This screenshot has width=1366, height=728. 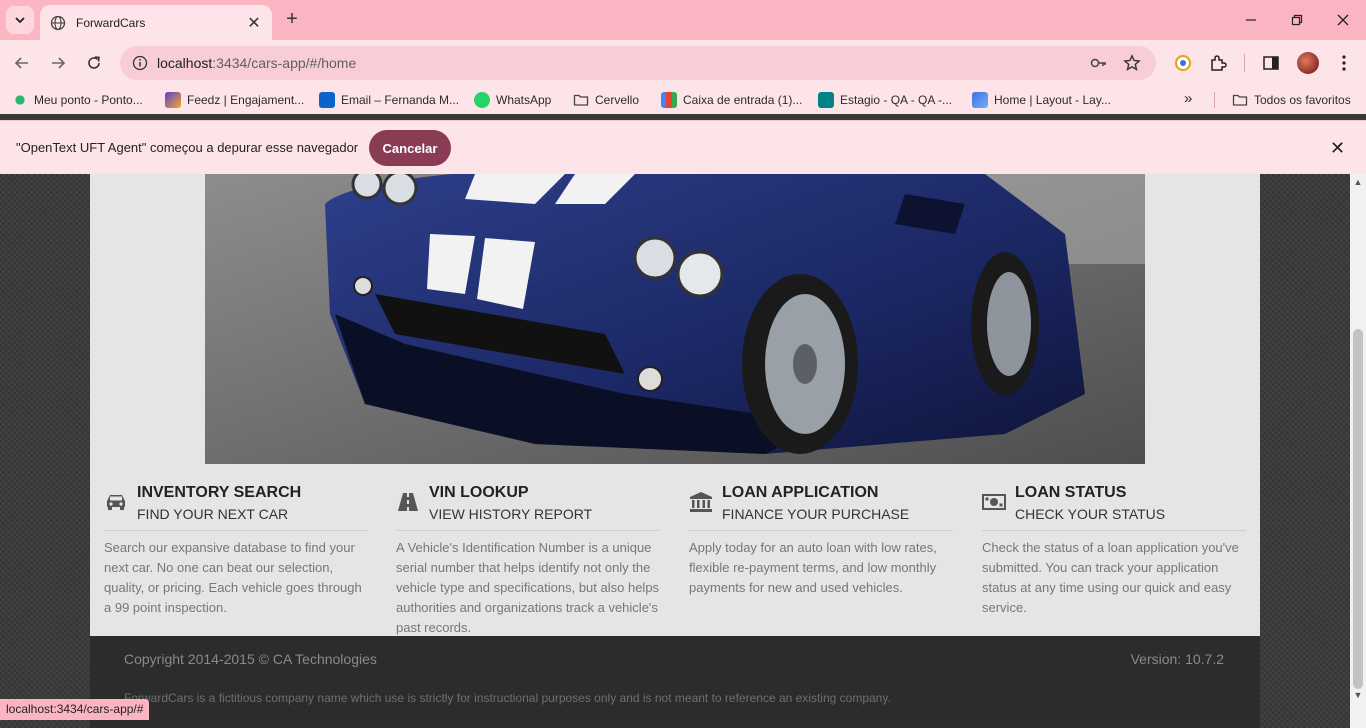 I want to click on car-icon, so click(x=116, y=502).